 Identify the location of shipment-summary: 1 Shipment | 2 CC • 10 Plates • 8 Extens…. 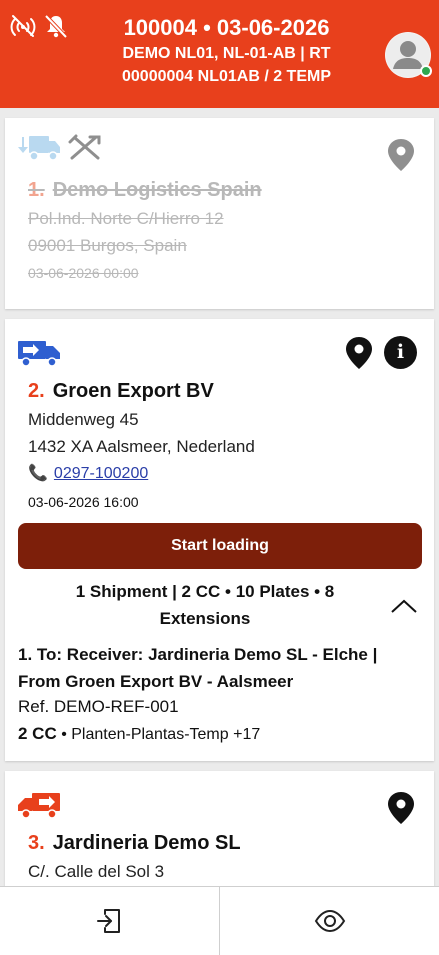
(205, 605).